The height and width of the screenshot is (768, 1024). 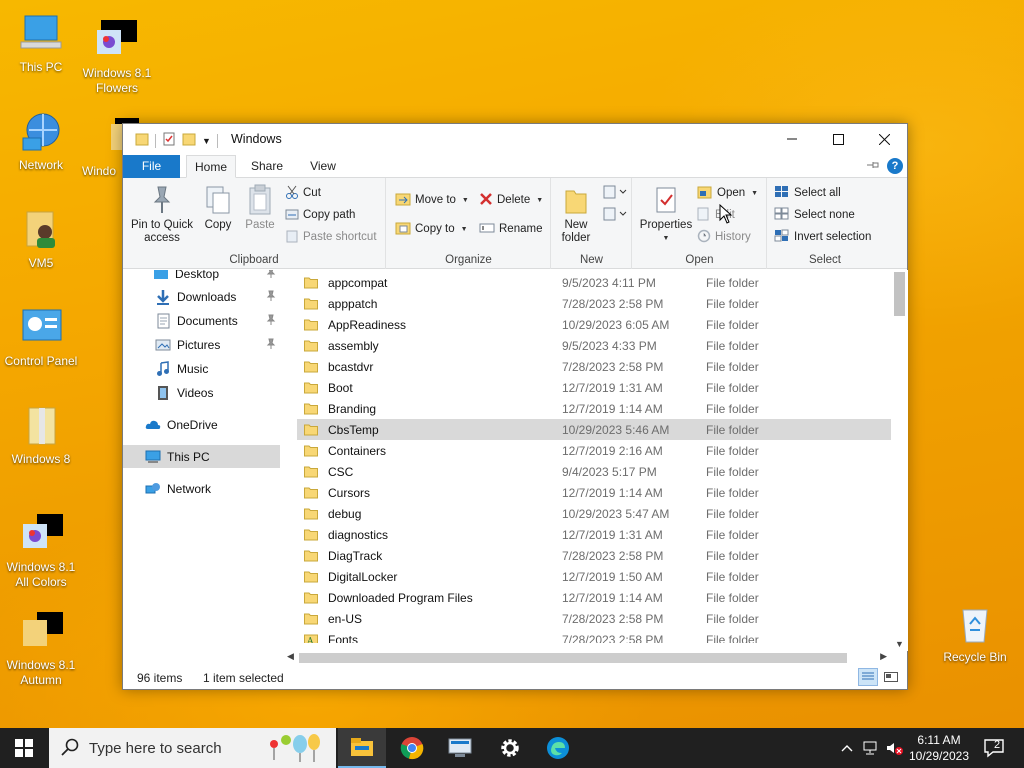 I want to click on group-label-new: New, so click(x=591, y=260).